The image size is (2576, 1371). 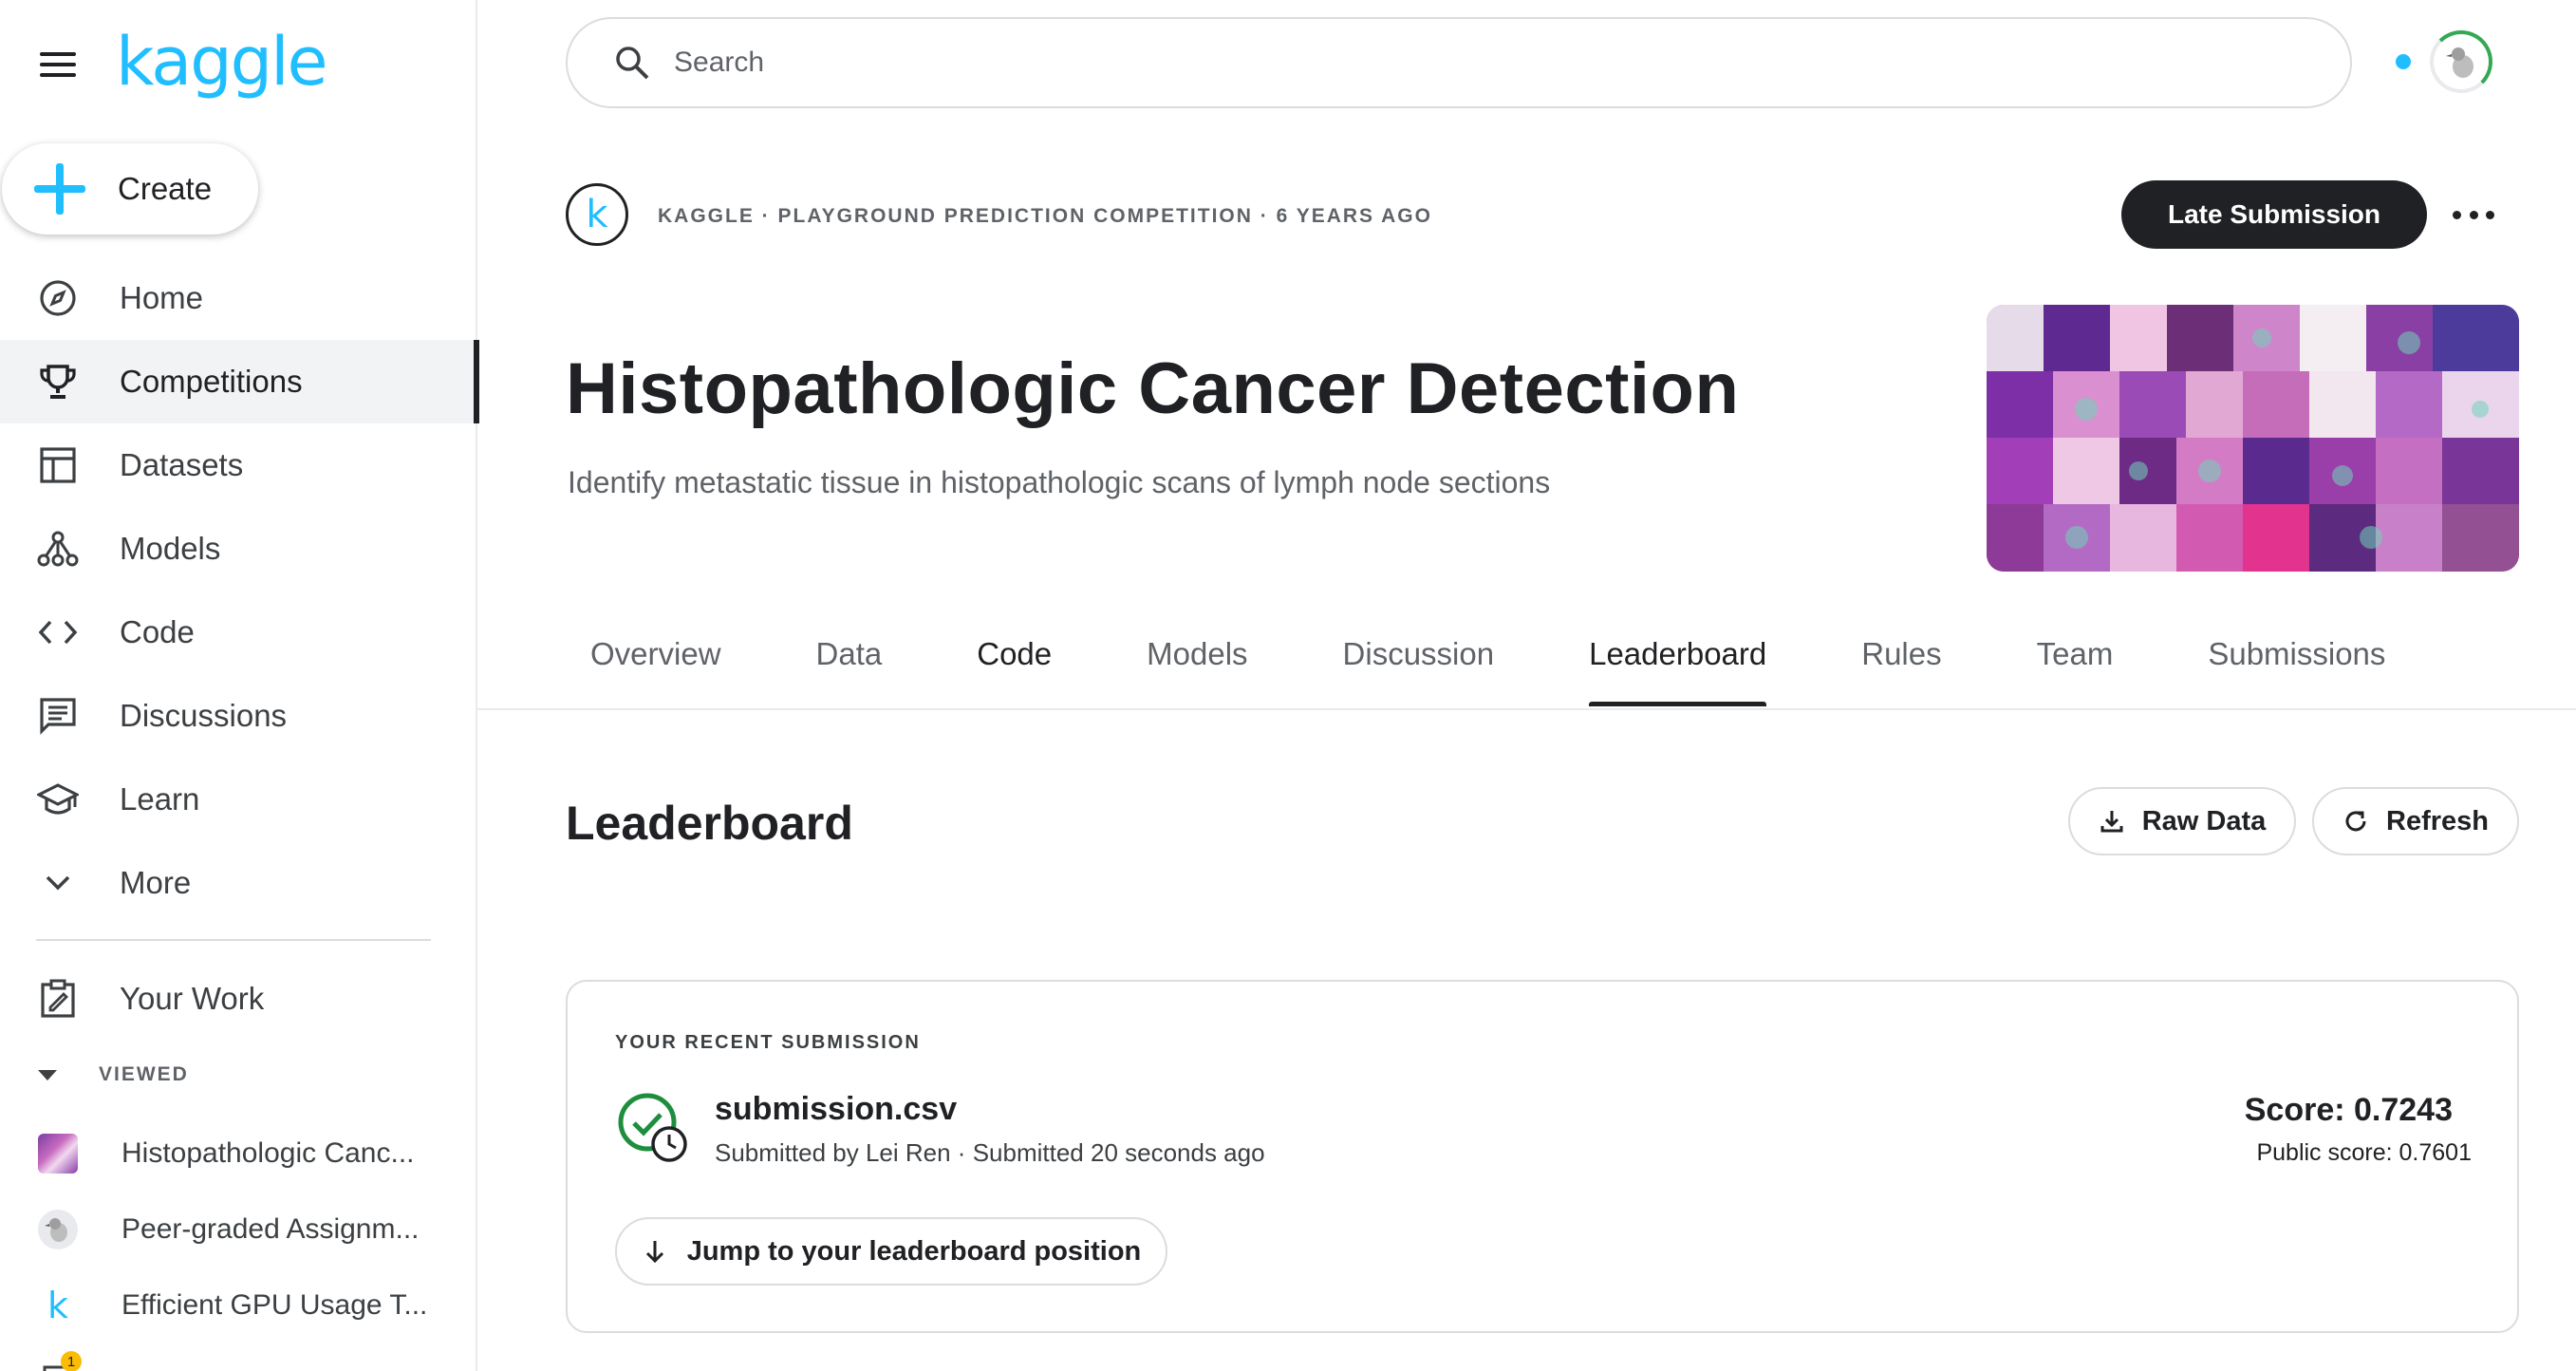 What do you see at coordinates (171, 548) in the screenshot?
I see `sidebar-item-label: Models` at bounding box center [171, 548].